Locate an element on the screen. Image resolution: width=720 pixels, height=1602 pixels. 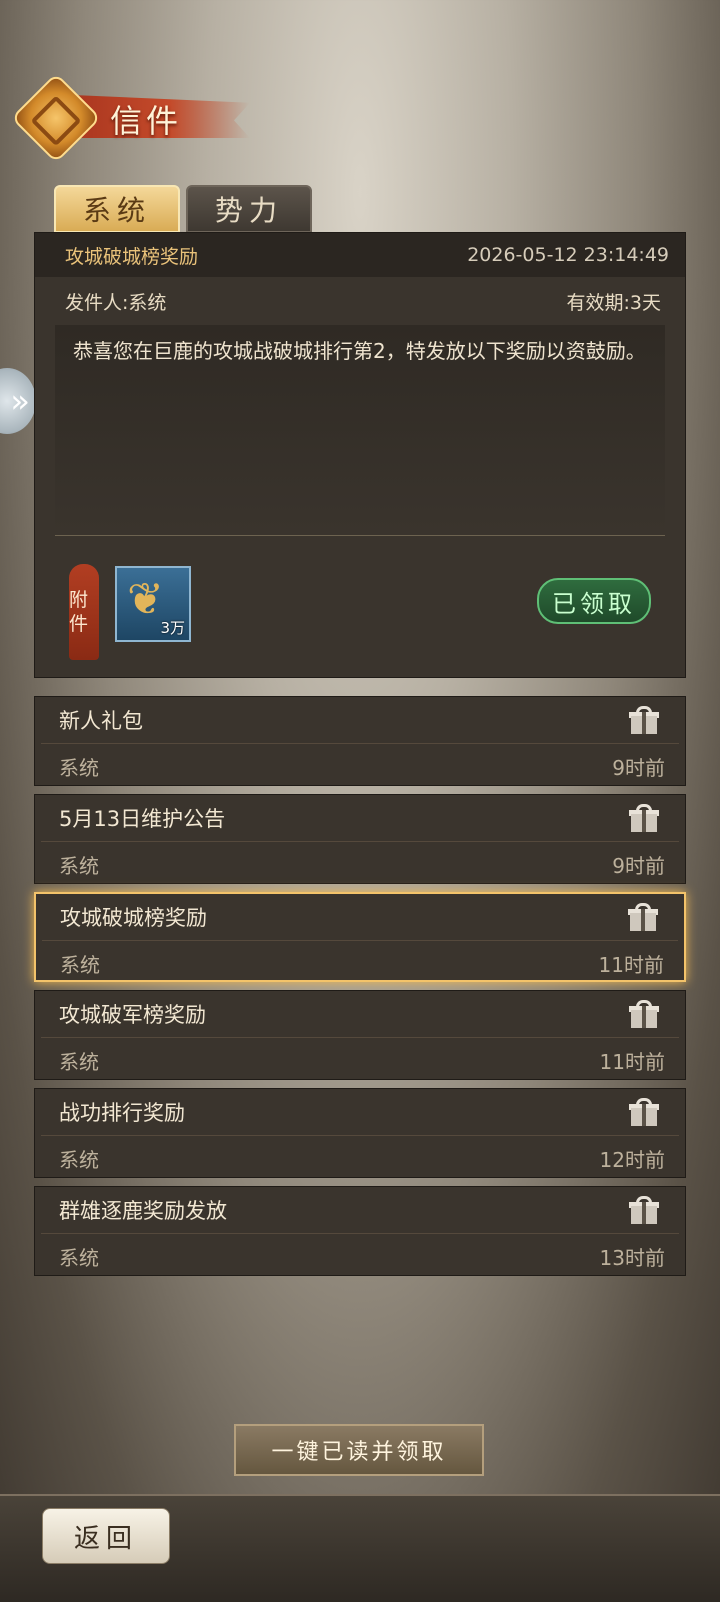
attachment-tag: 附件 is located at coordinates (84, 612).